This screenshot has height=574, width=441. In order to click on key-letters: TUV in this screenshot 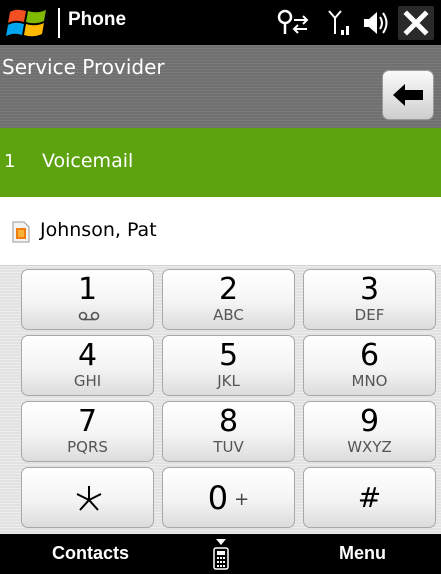, I will do `click(228, 447)`.